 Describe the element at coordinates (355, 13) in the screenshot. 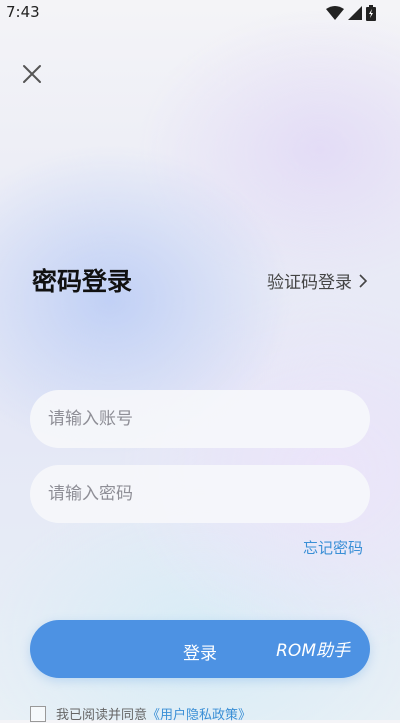

I see `signal-icon` at that location.